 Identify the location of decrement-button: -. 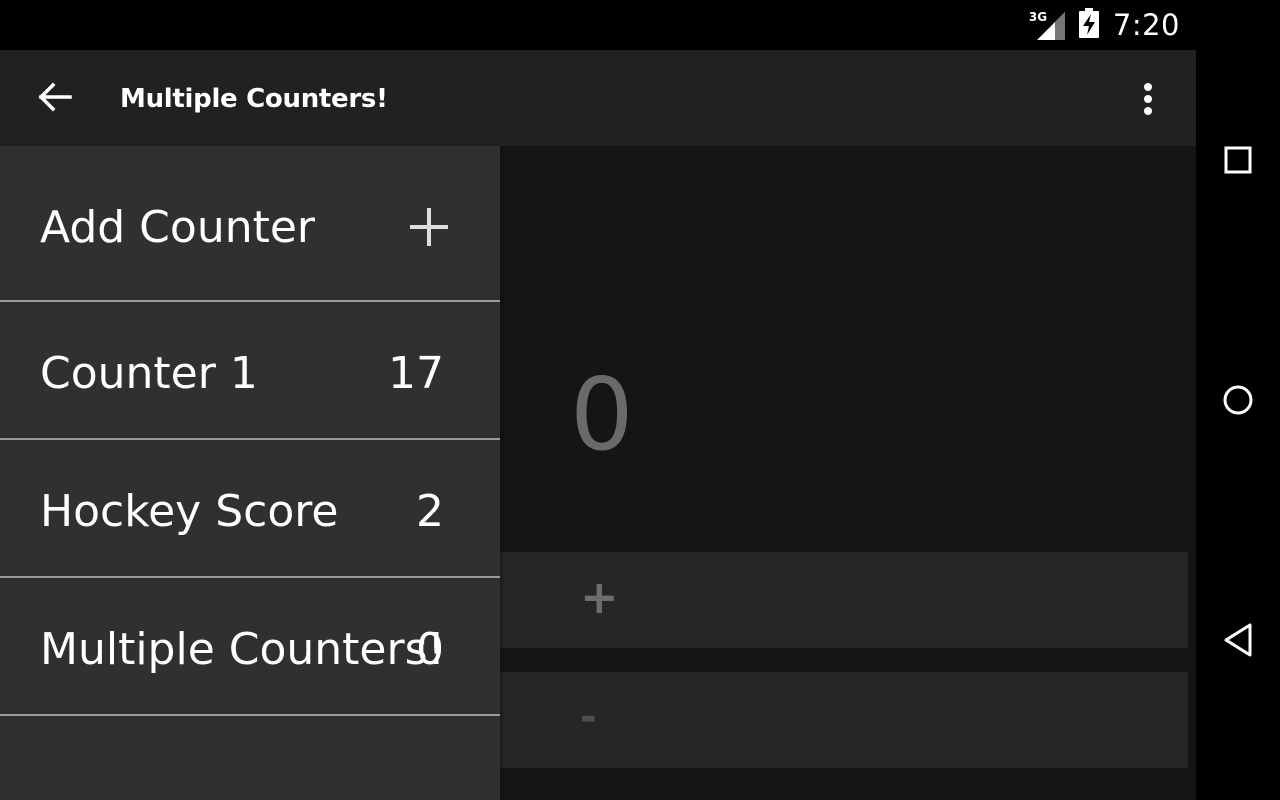
(844, 720).